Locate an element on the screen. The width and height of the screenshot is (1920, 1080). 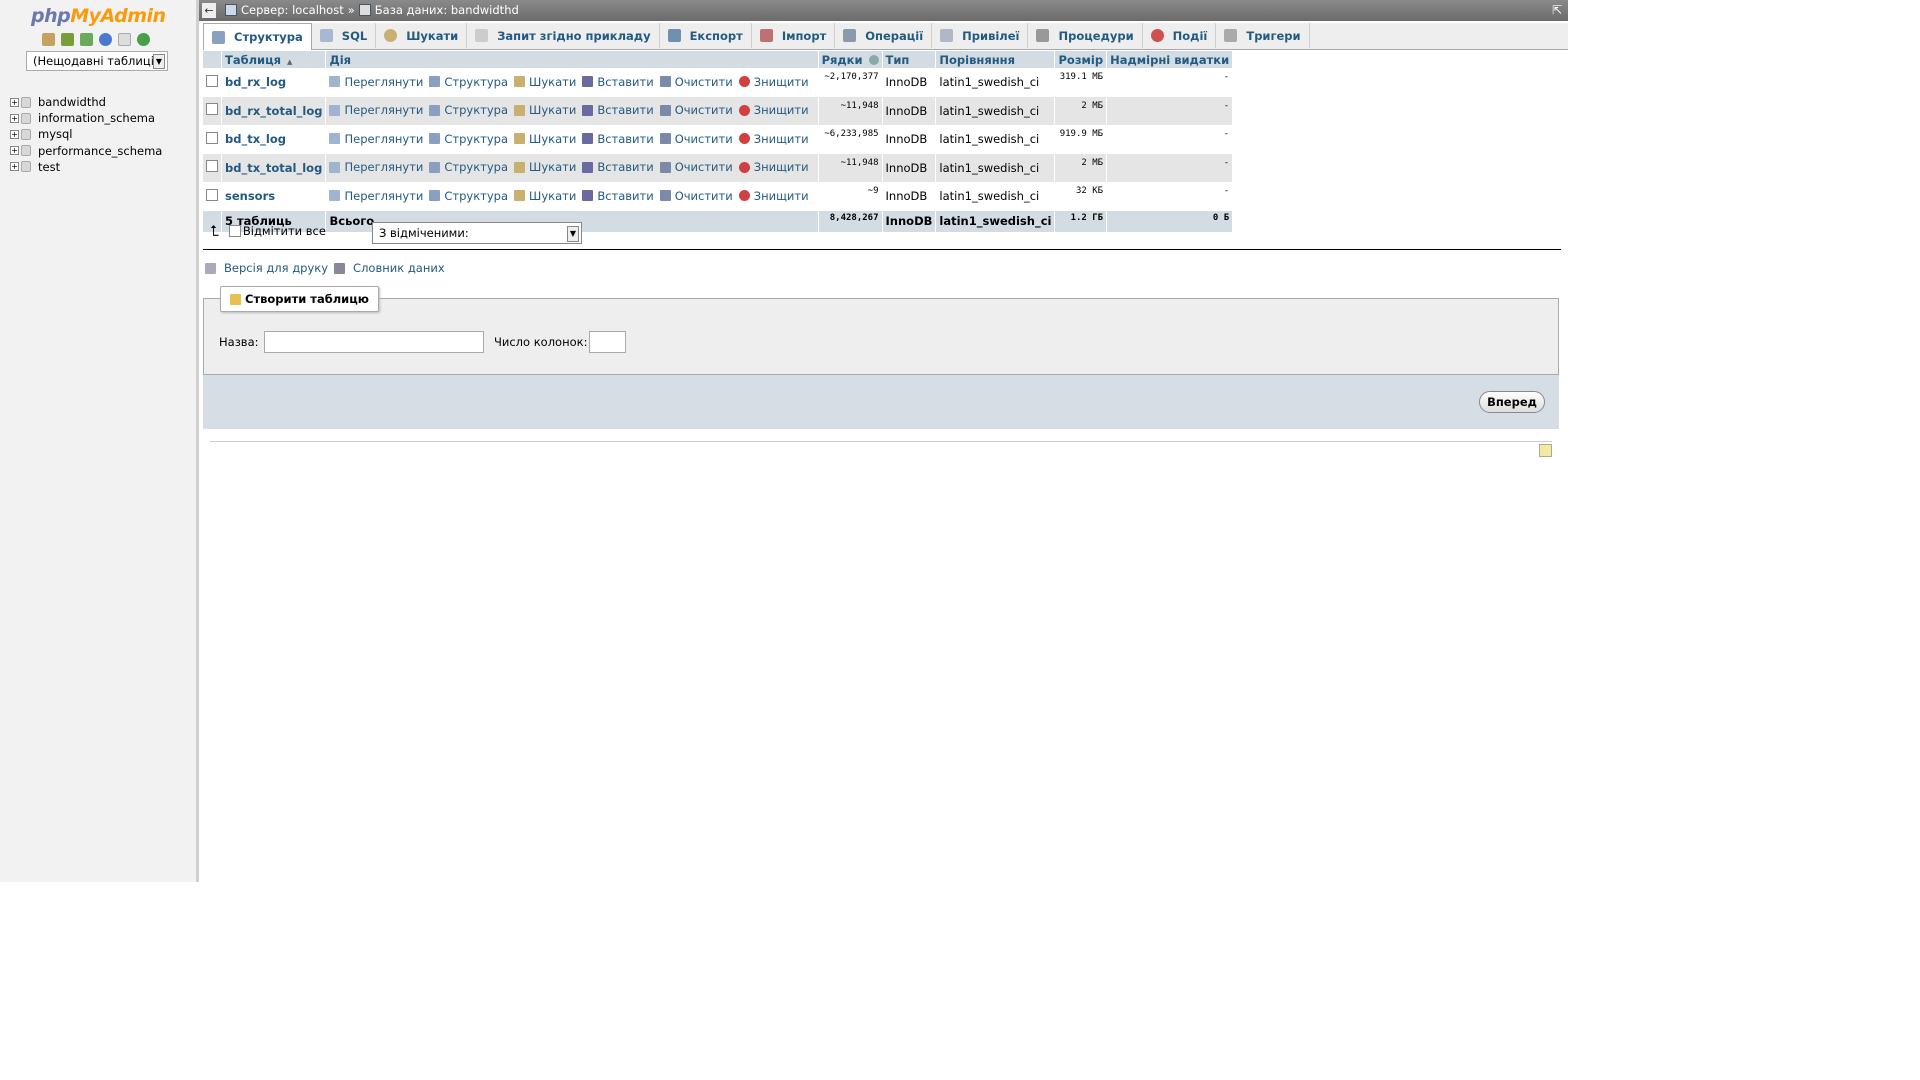
console-icon is located at coordinates (1545, 450).